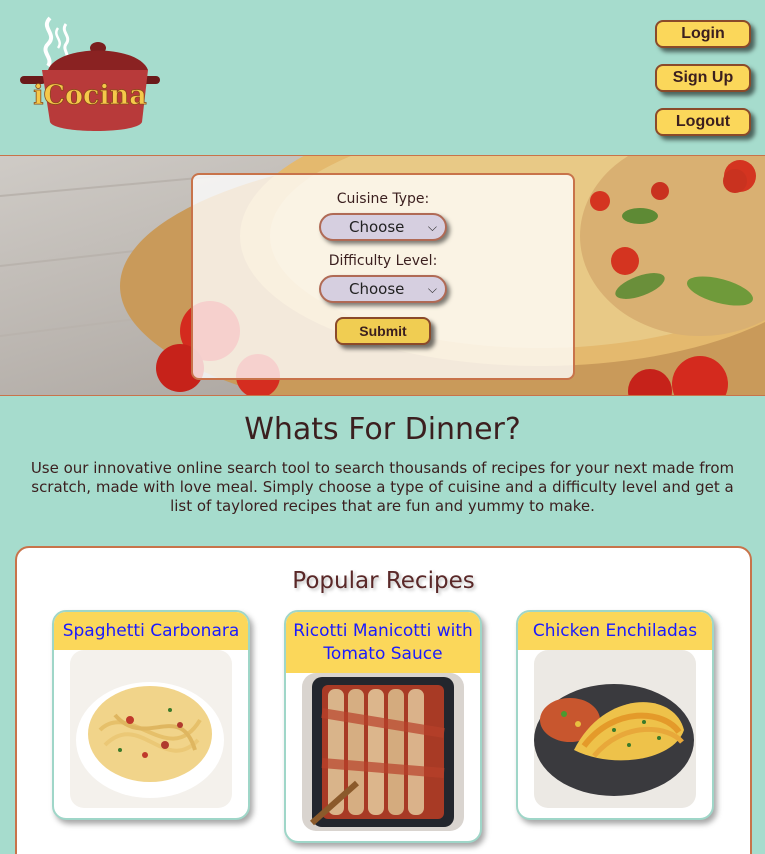 The width and height of the screenshot is (765, 854). I want to click on difficulty-level-value: Choose, so click(377, 289).